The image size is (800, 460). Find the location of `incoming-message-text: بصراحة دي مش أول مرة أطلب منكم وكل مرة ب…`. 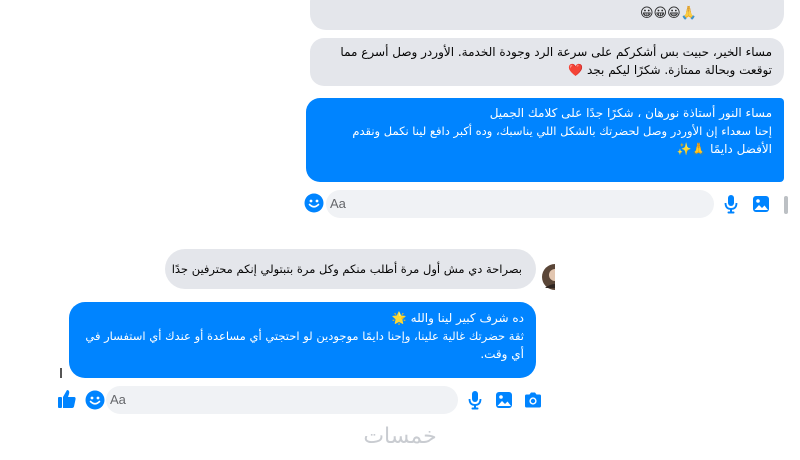

incoming-message-text: بصراحة دي مش أول مرة أطلب منكم وكل مرة ب… is located at coordinates (346, 269).